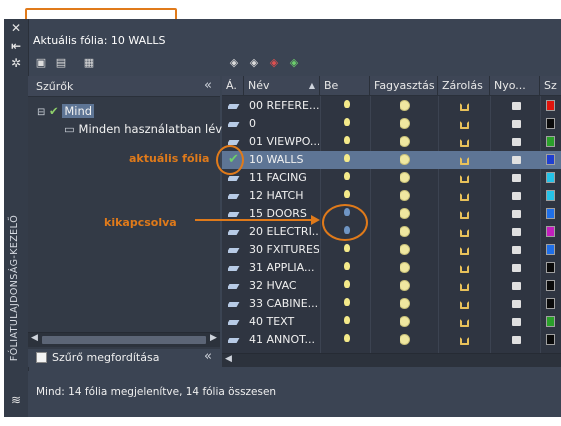 The height and width of the screenshot is (426, 561). I want to click on column-header-name: Név ▲, so click(282, 86).